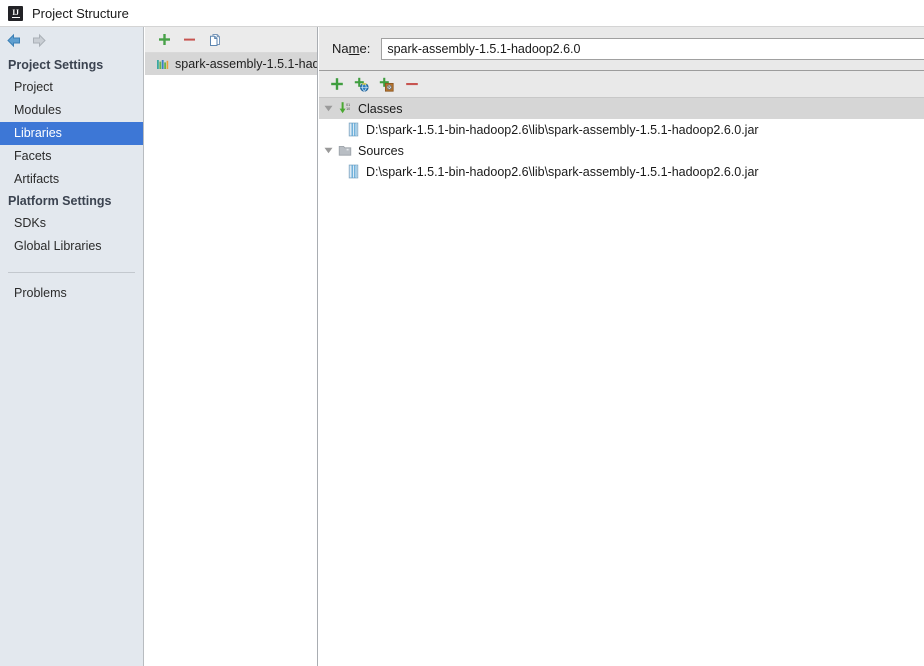 This screenshot has height=666, width=924. Describe the element at coordinates (386, 84) in the screenshot. I see `plus-jar-icon` at that location.